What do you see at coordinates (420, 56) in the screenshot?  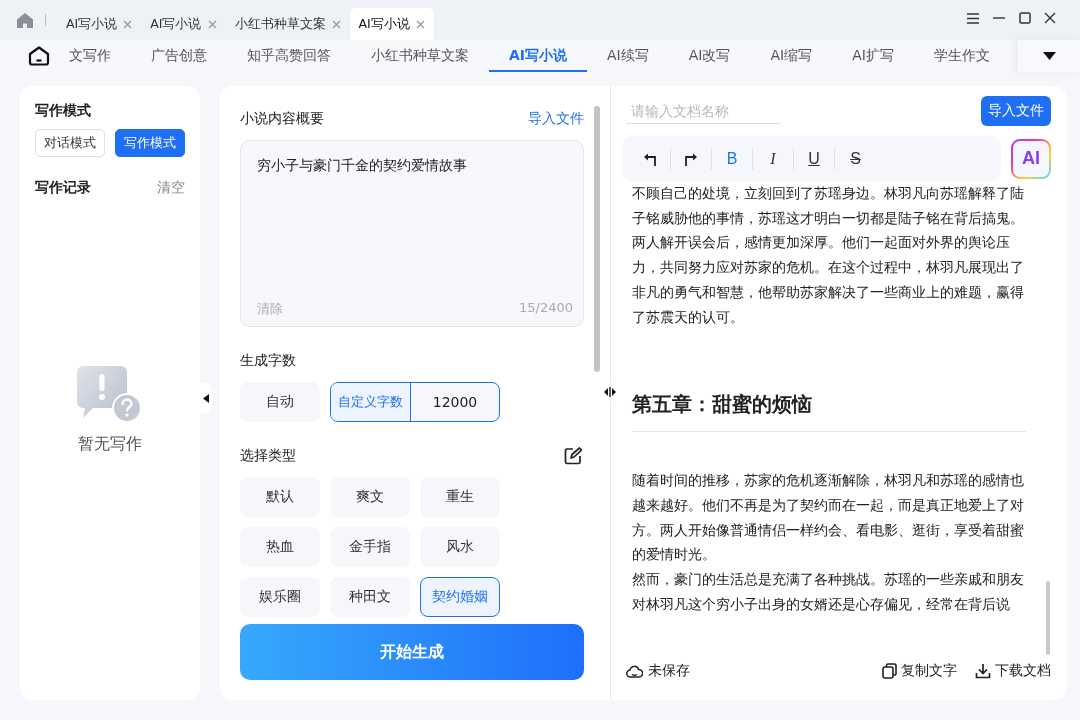 I see `nav-tab: 小红书种草文案` at bounding box center [420, 56].